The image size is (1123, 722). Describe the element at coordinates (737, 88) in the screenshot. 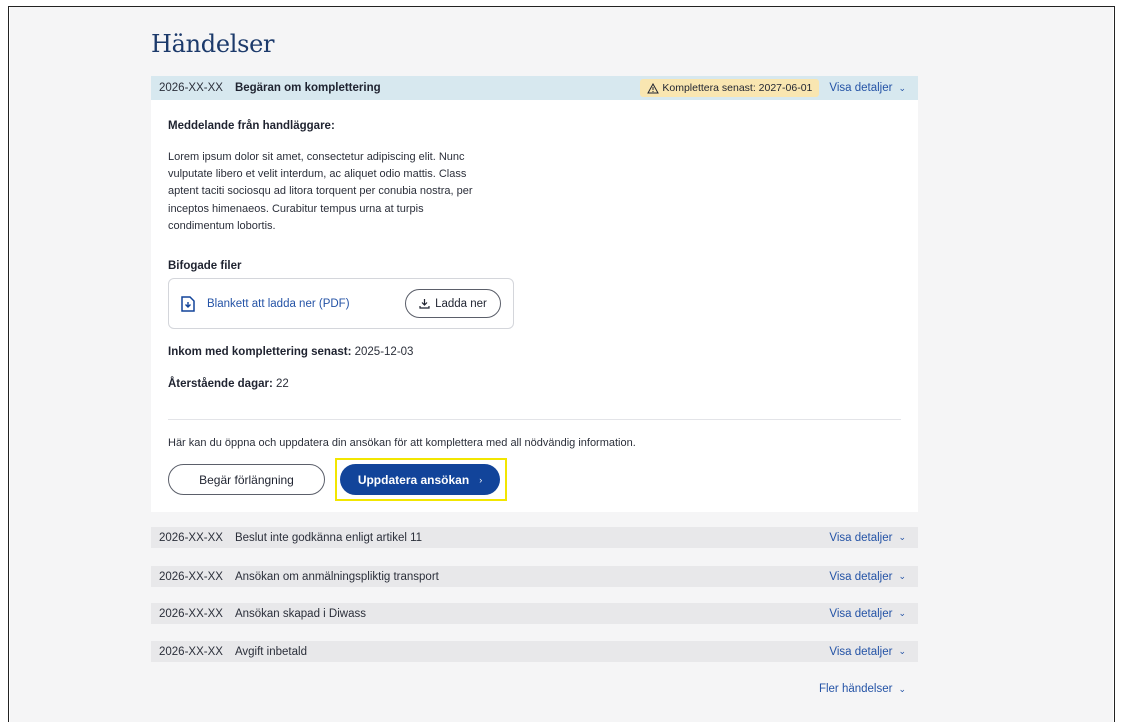

I see `deadline-badge-text: Komplettera senast: 2027-06-01` at that location.